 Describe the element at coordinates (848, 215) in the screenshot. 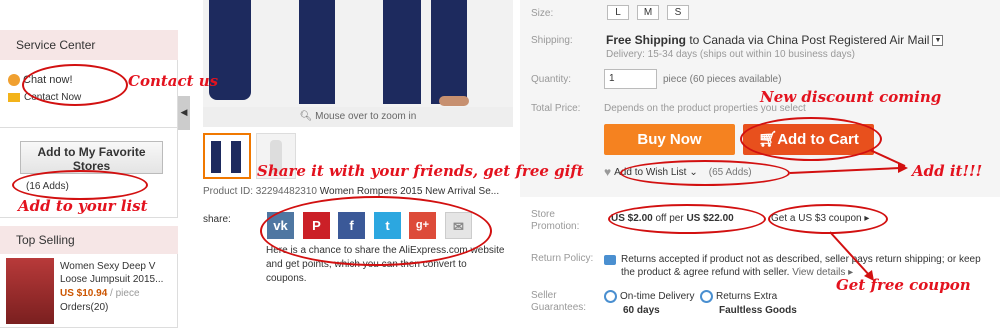

I see `annotation-arrows` at that location.